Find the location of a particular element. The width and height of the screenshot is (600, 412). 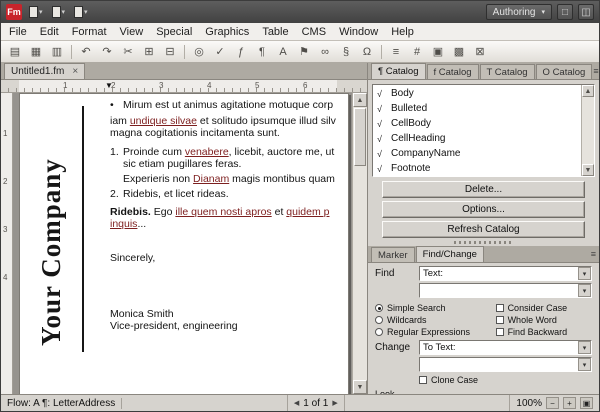

checkbox-clone-case: Clone Case is located at coordinates (448, 379).